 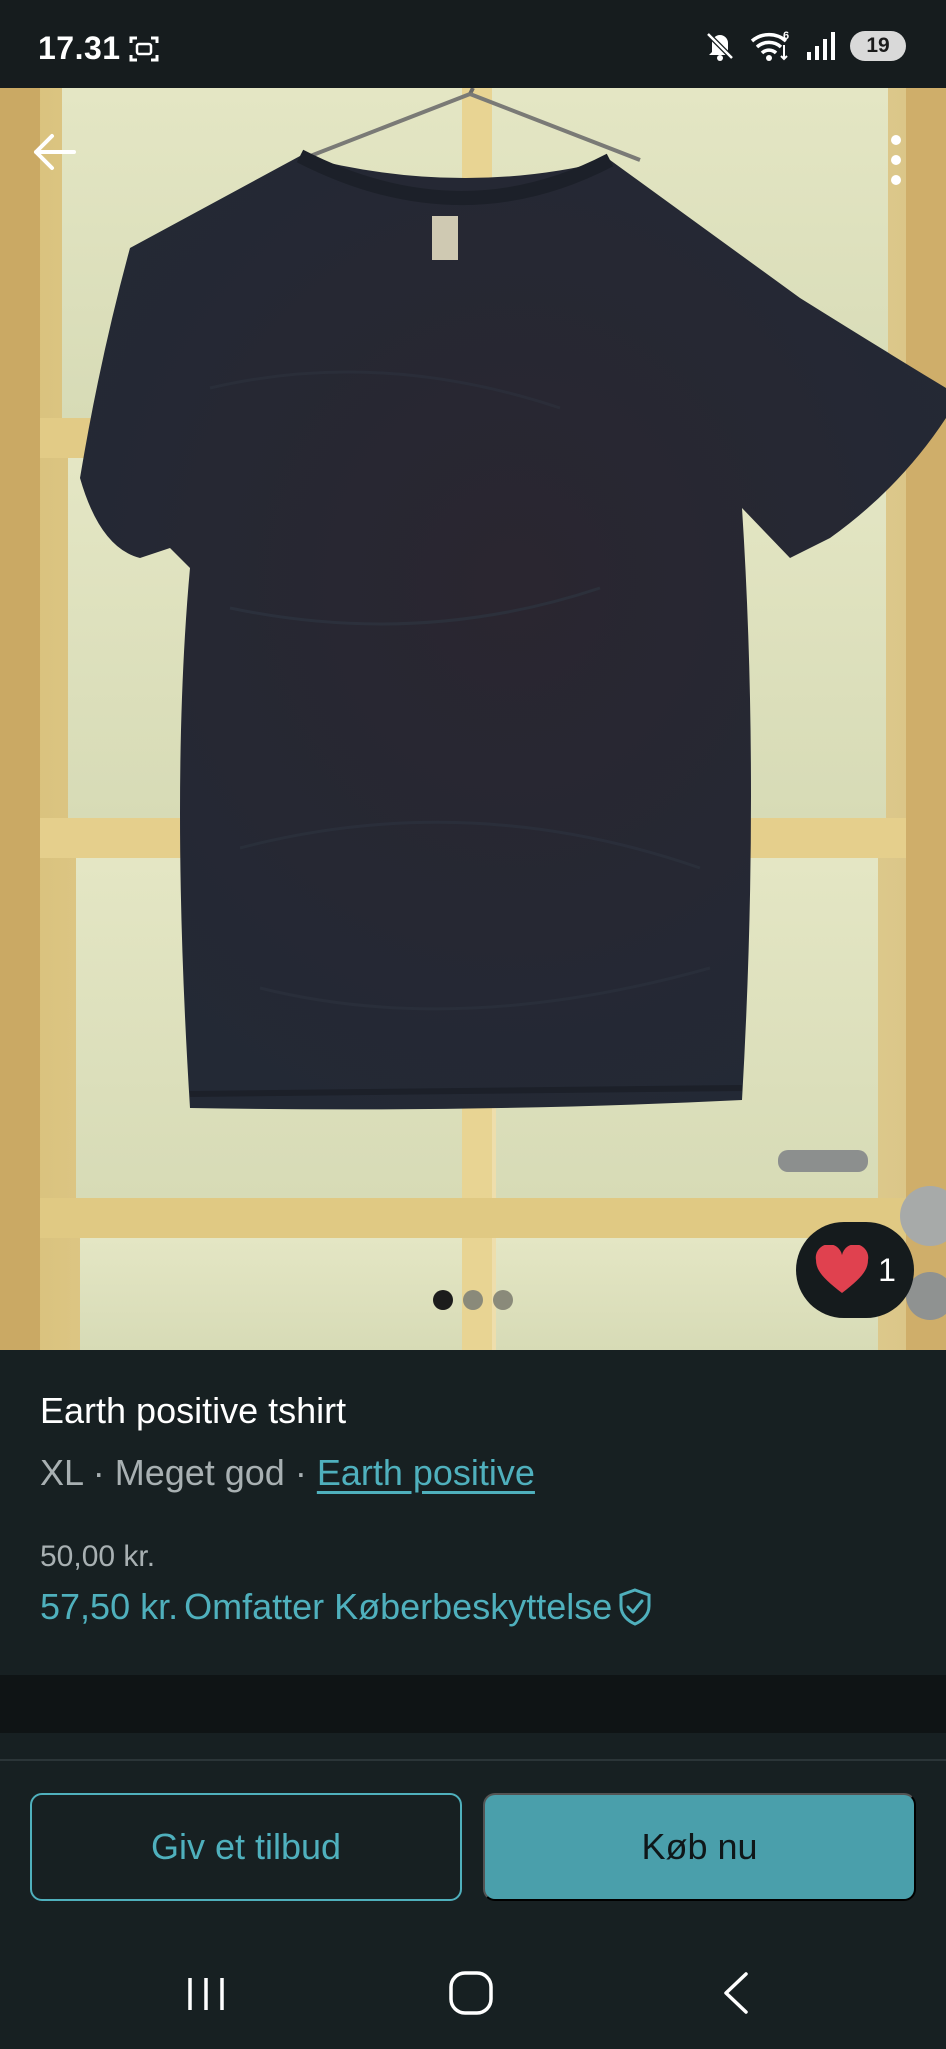 I want to click on listing-meta: XL · Meget god · Earth positive, so click(x=287, y=1473).